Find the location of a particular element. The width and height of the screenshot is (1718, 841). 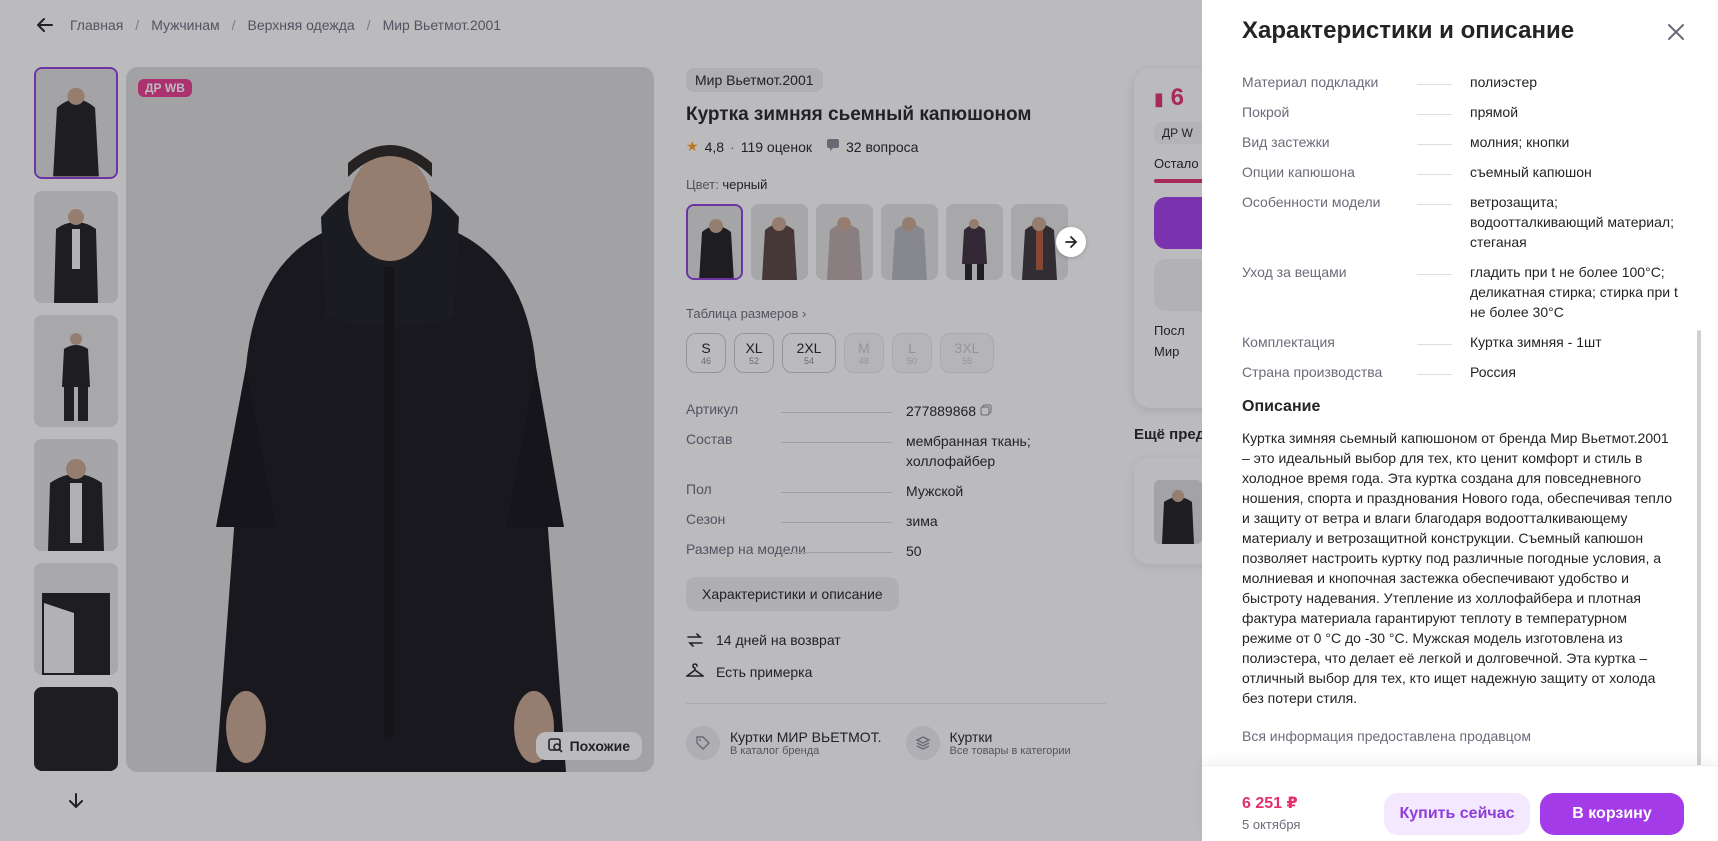

characteristic-row: Опции капюшона съемный капюшон is located at coordinates (1460, 172).